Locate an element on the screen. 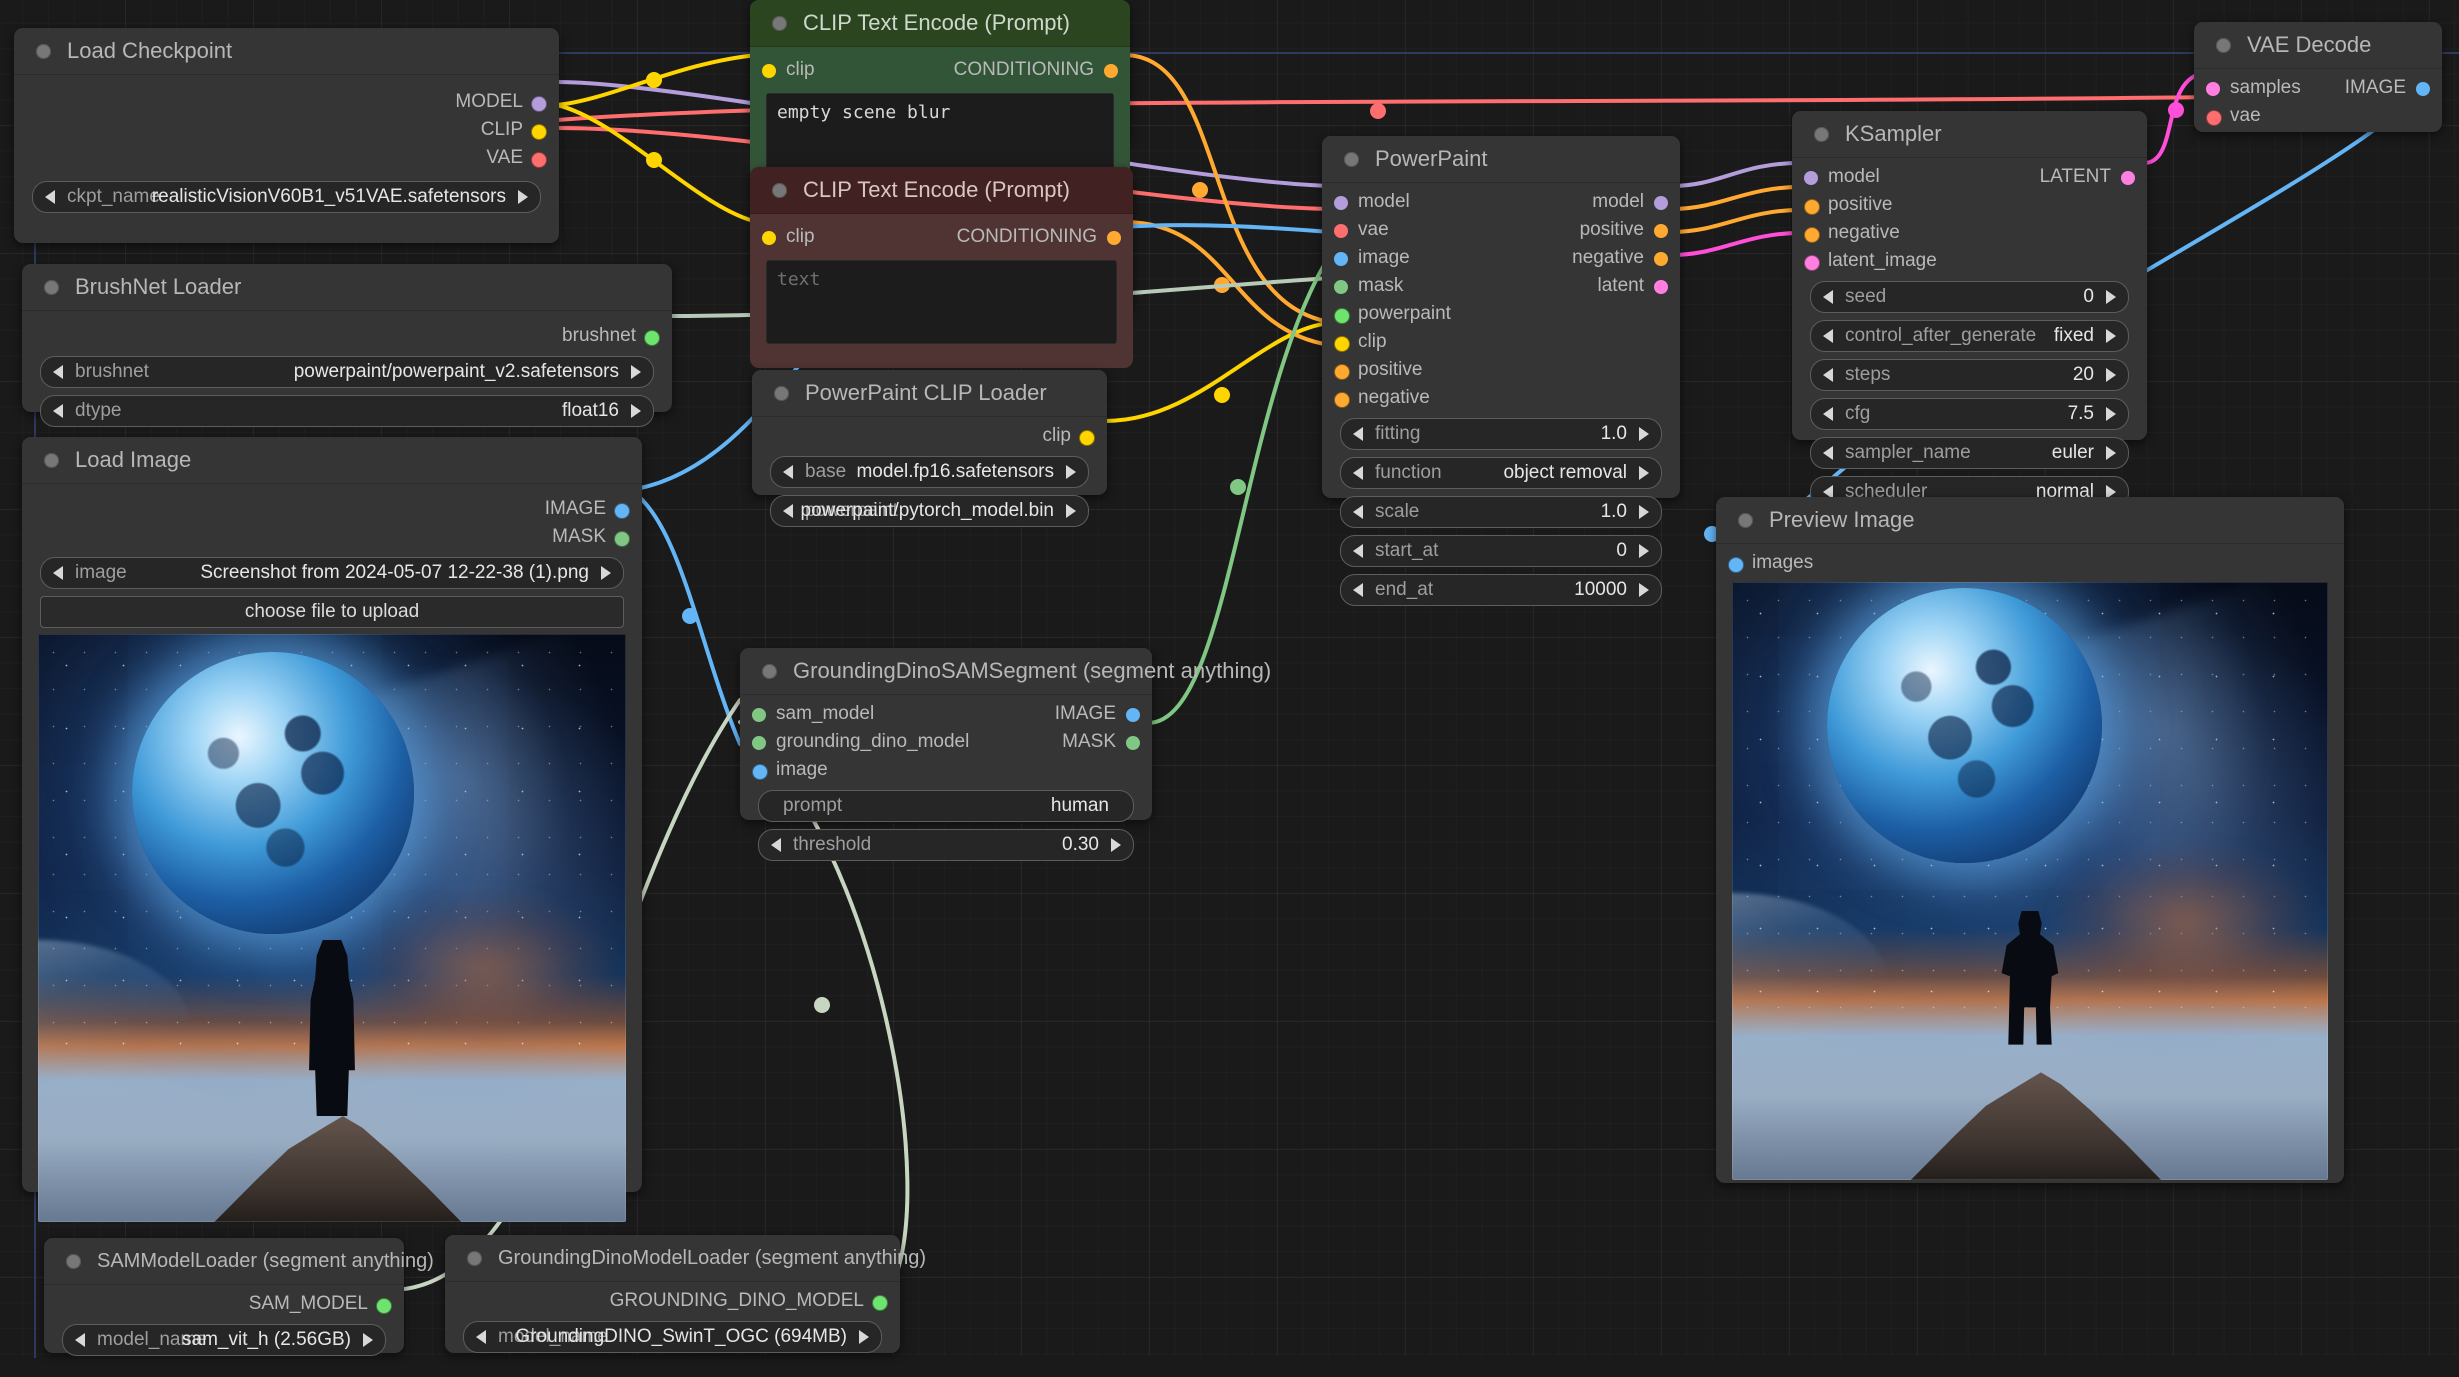 This screenshot has width=2459, height=1377. input-slot-vae: vae is located at coordinates (2318, 117).